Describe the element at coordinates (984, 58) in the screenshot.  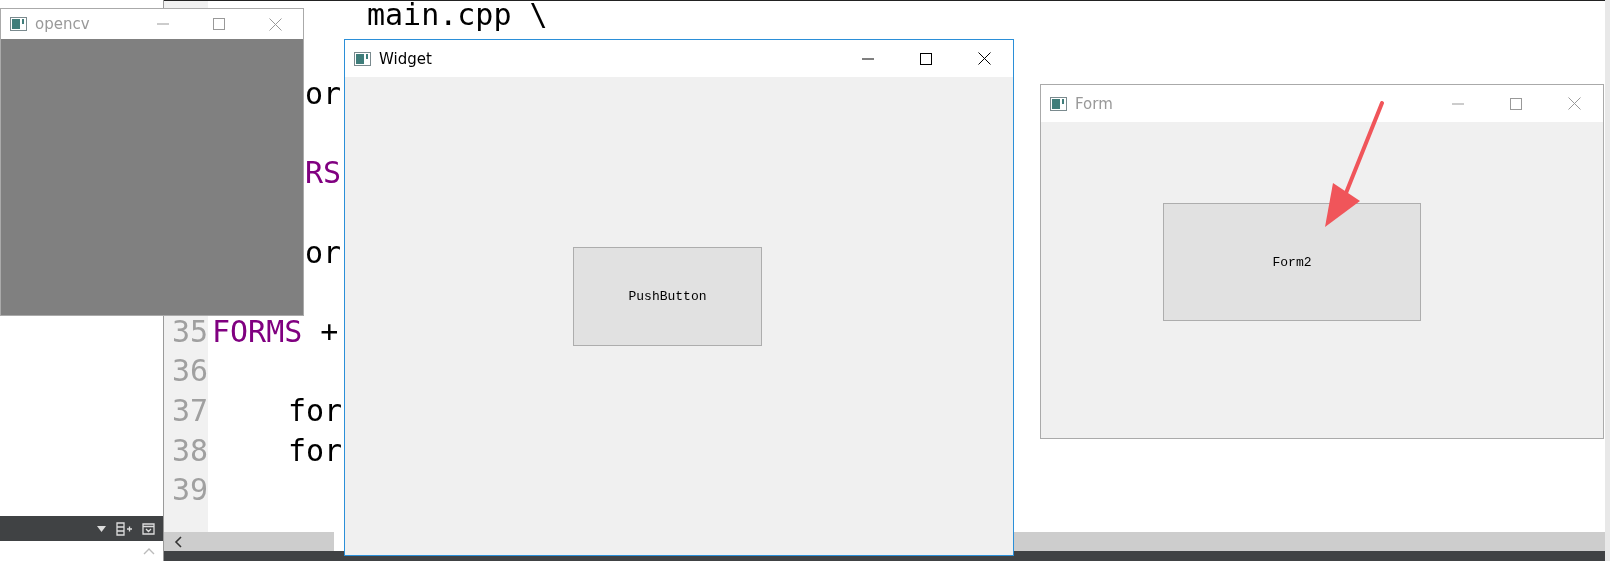
I see `close-icon` at that location.